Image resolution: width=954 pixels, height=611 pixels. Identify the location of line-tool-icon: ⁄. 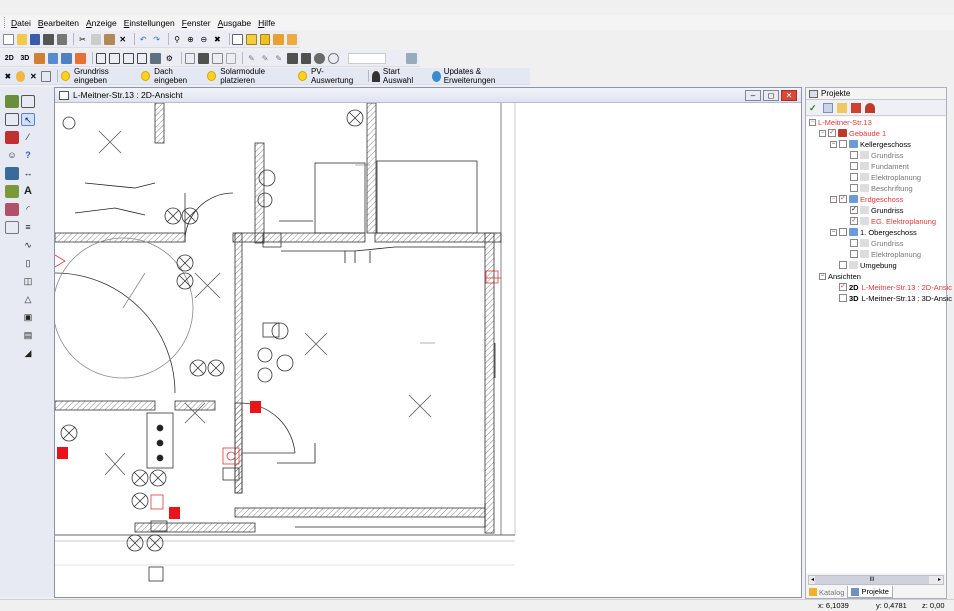
(28, 137).